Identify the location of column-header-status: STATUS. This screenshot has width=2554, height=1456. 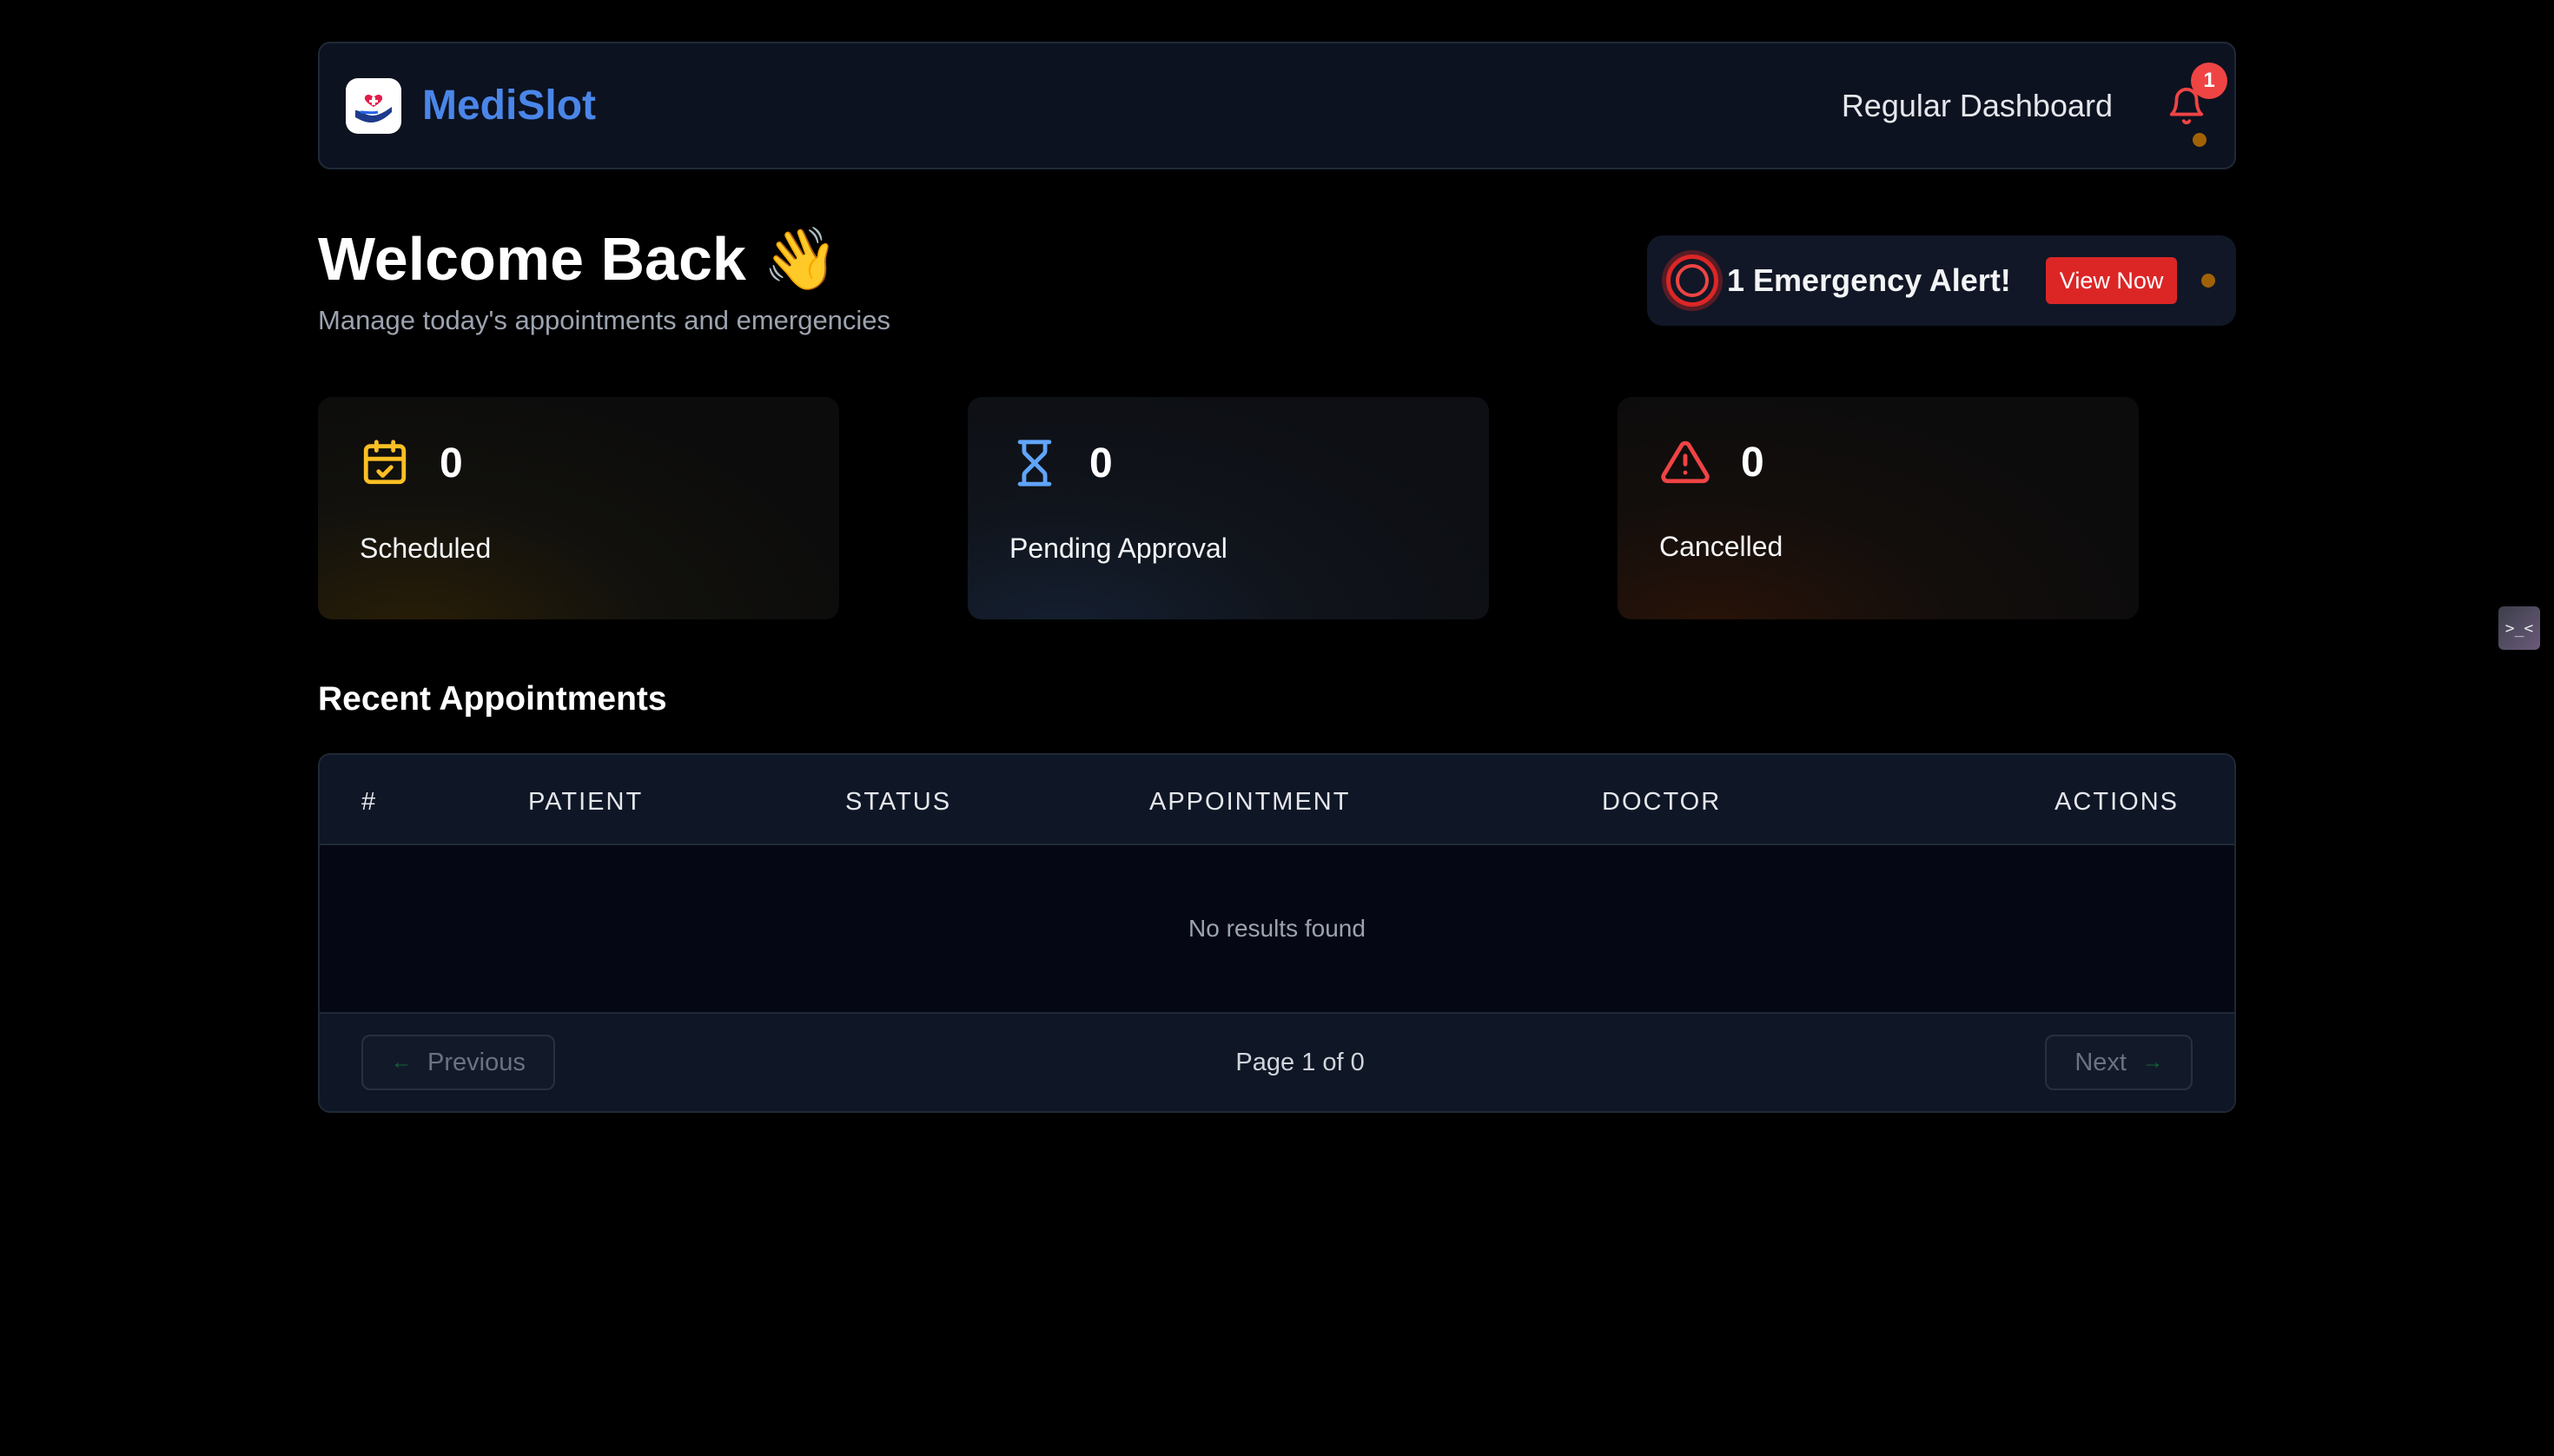
(898, 802).